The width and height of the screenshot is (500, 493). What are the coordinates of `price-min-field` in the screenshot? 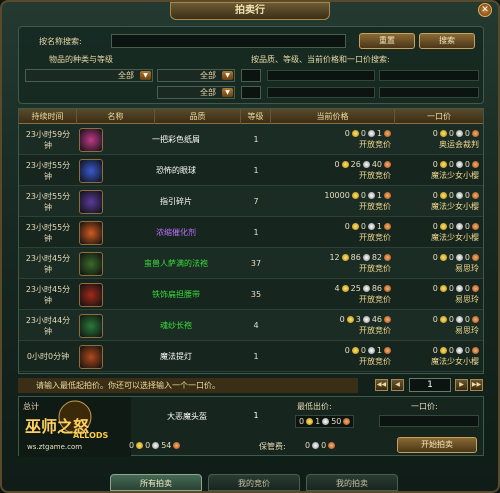 It's located at (321, 75).